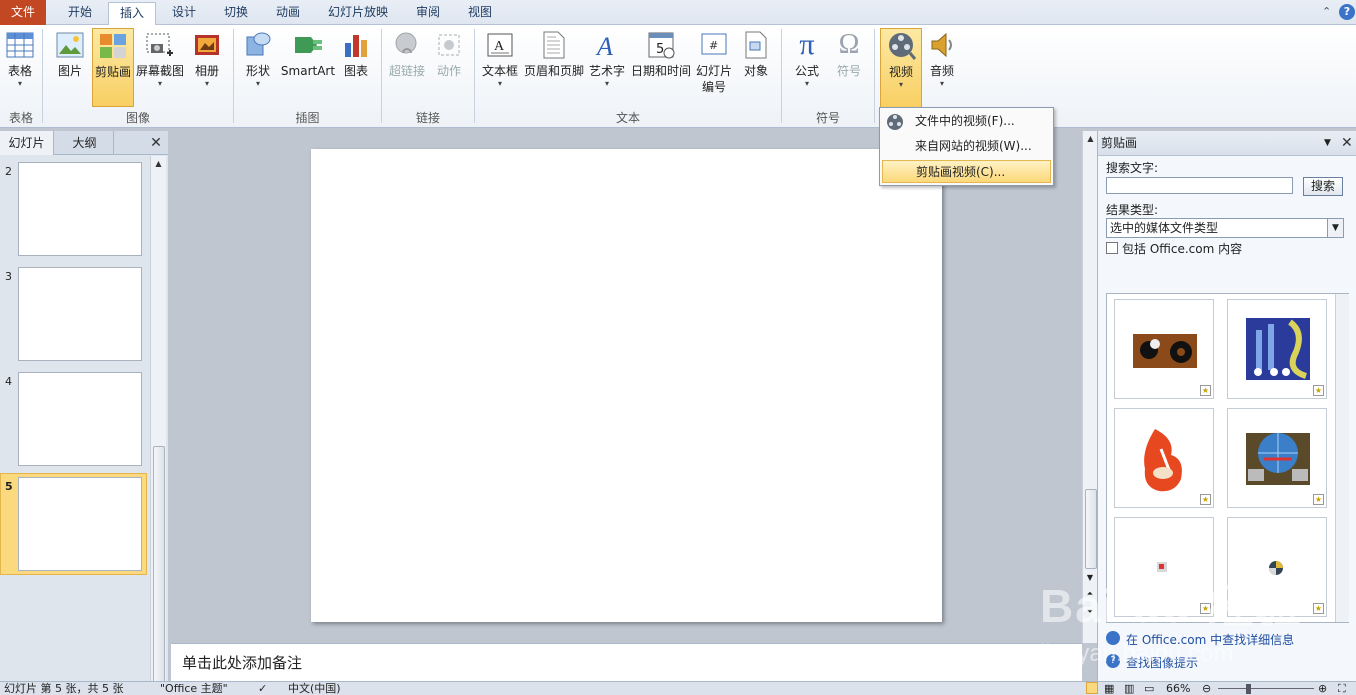  What do you see at coordinates (308, 68) in the screenshot?
I see `smartart-button: SmartArt` at bounding box center [308, 68].